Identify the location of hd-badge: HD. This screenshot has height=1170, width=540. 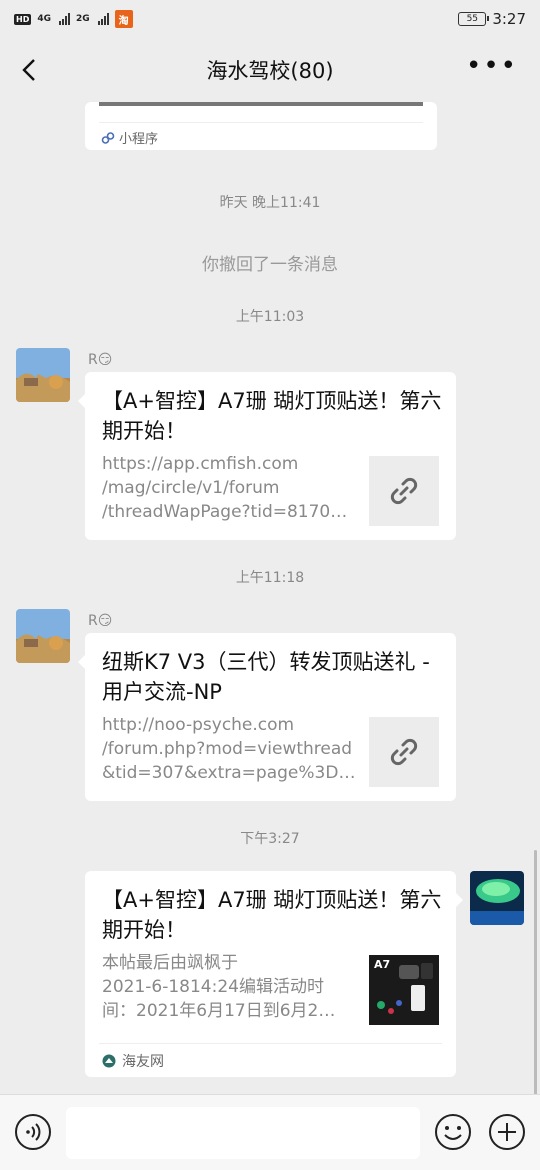
(23, 19).